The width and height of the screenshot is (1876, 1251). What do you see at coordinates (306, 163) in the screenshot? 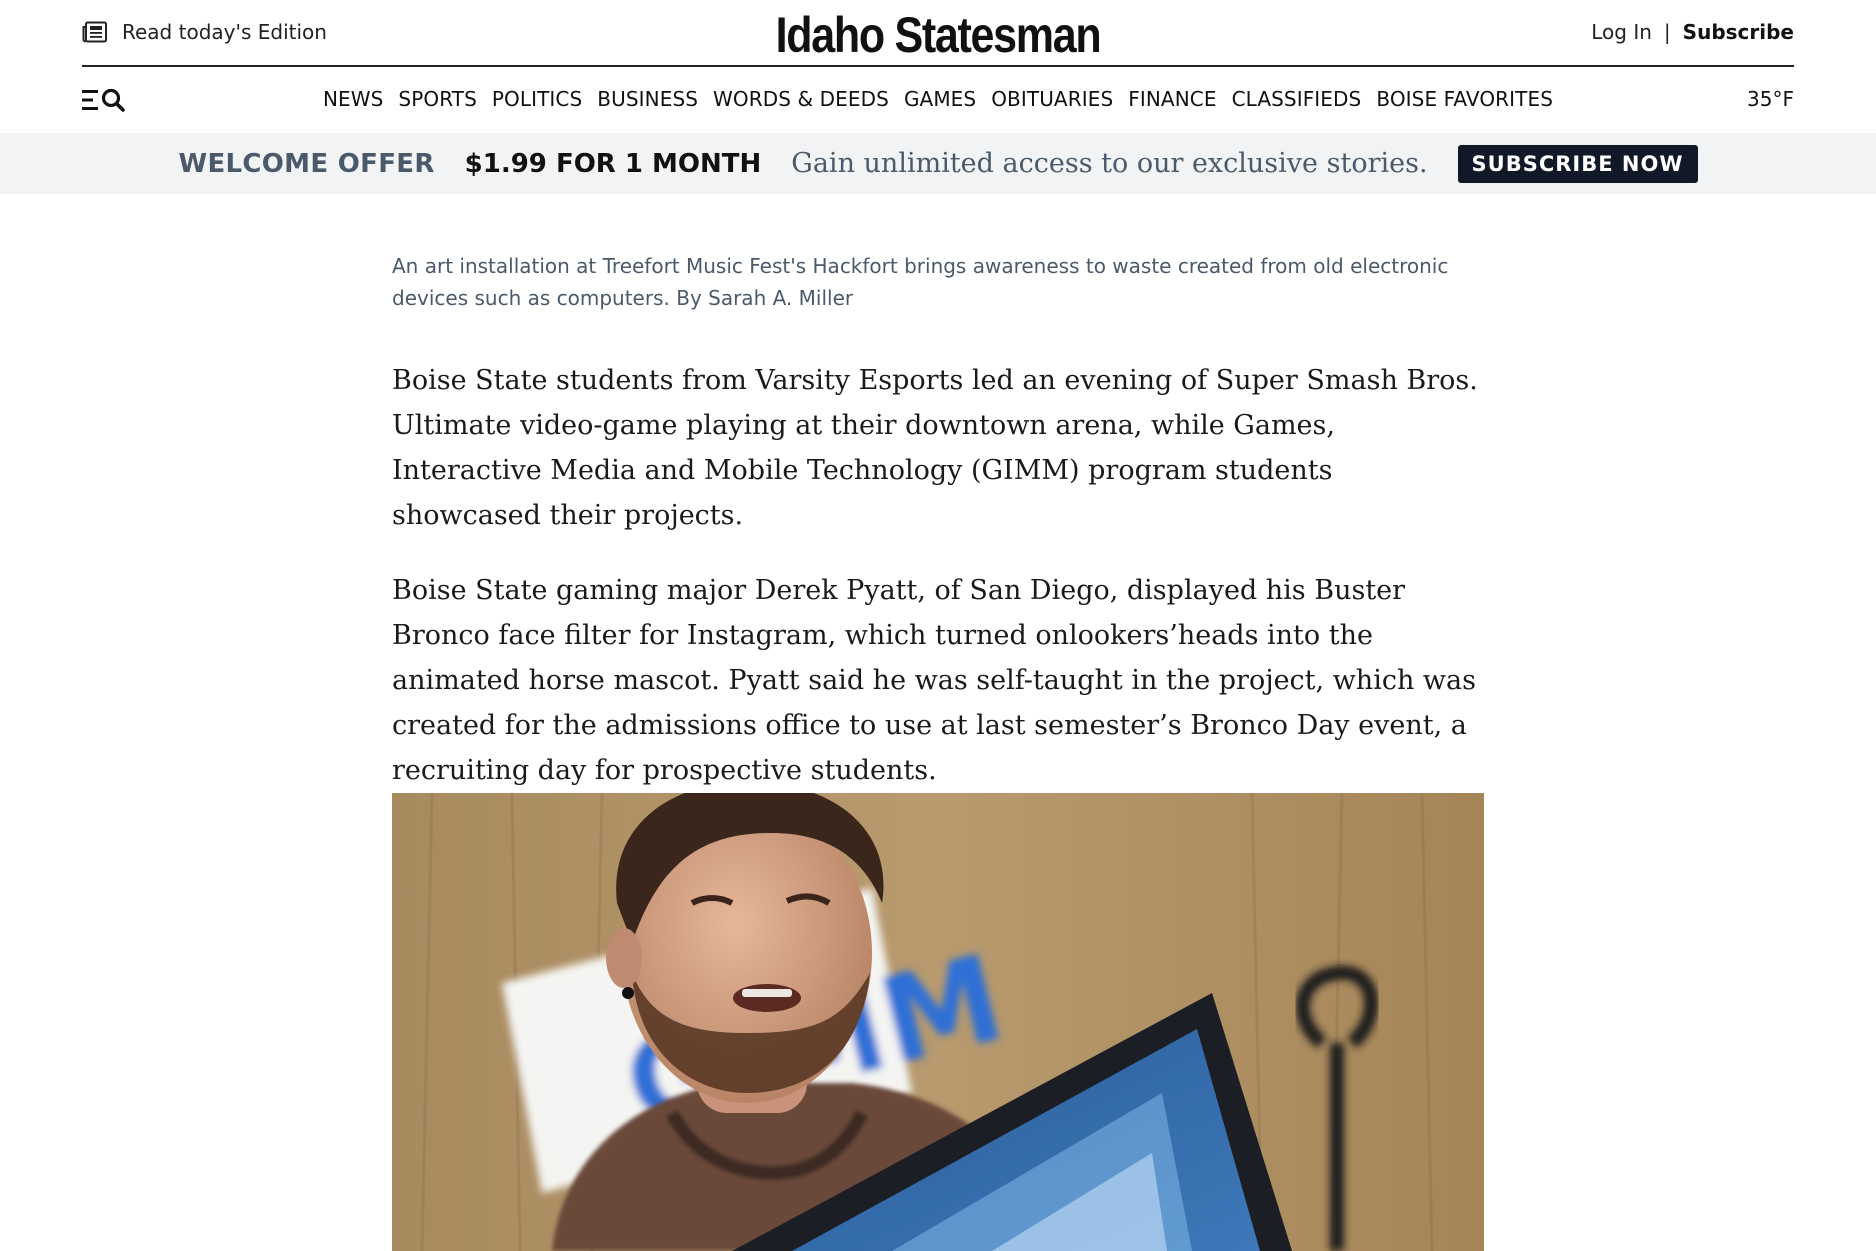
I see `offer-title: WELCOME OFFER` at bounding box center [306, 163].